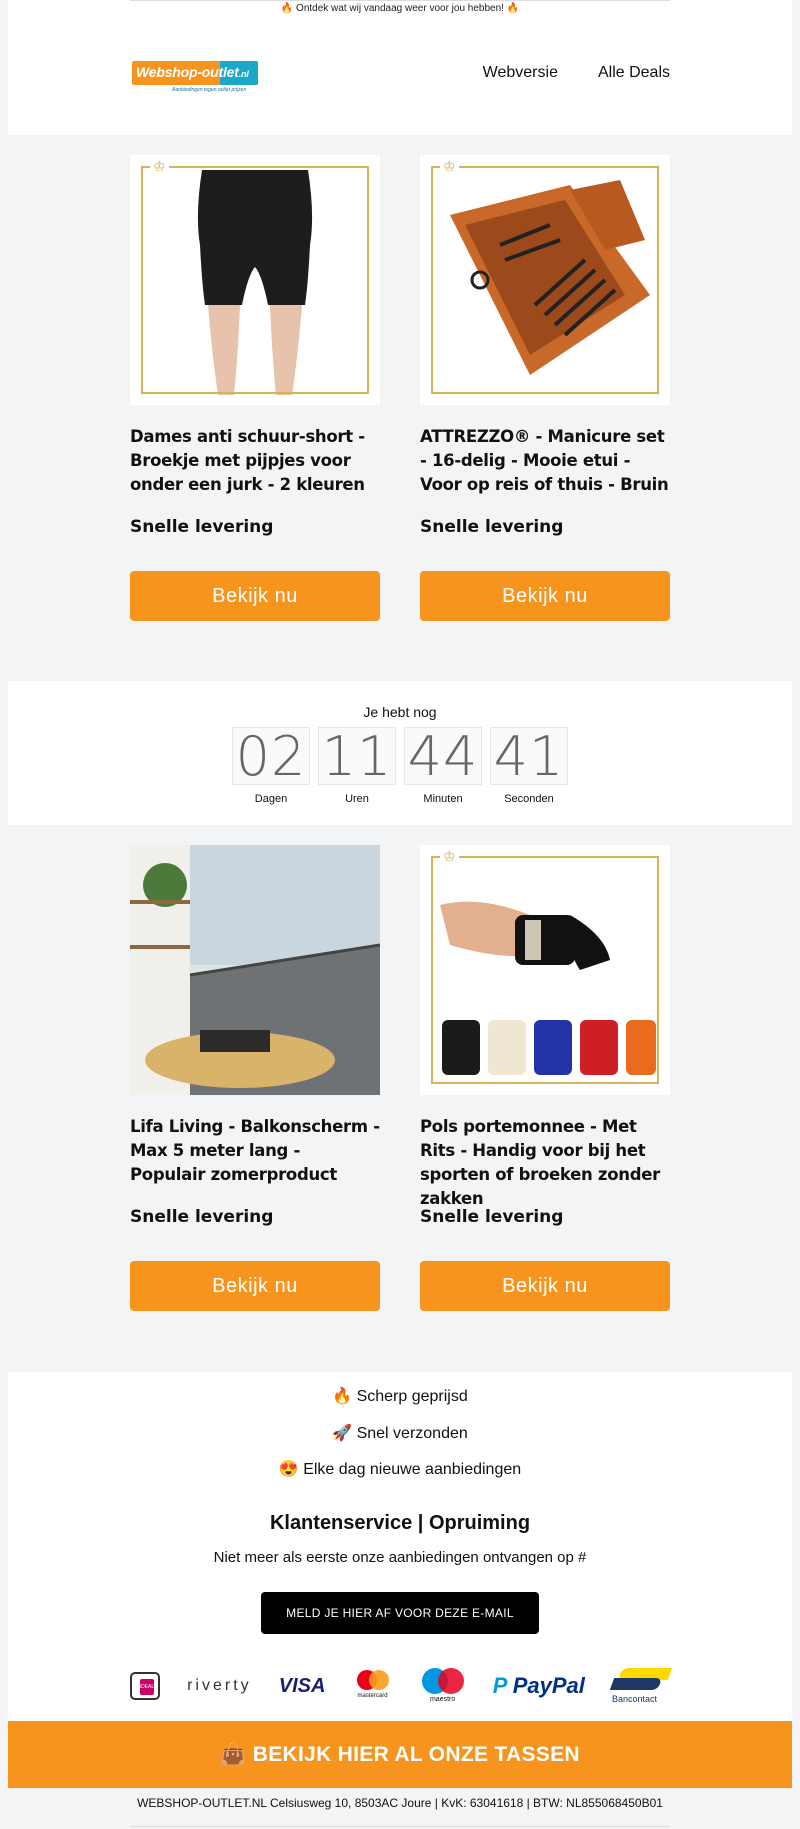 This screenshot has width=800, height=1829. Describe the element at coordinates (576, 73) in the screenshot. I see `header-nav: Webversie Alle Deals` at that location.